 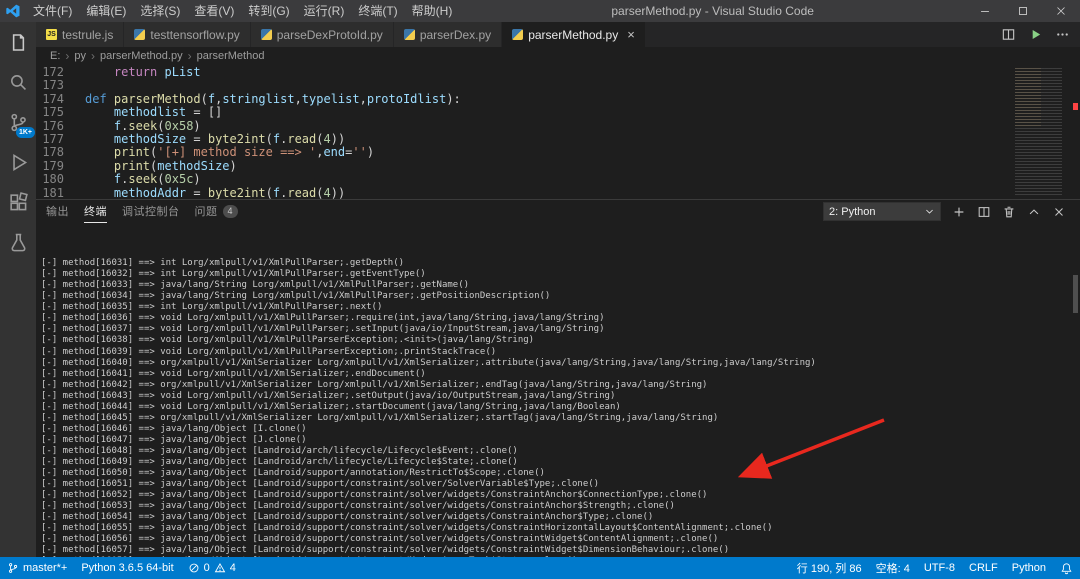 What do you see at coordinates (1059, 212) in the screenshot?
I see `close-panel-icon` at bounding box center [1059, 212].